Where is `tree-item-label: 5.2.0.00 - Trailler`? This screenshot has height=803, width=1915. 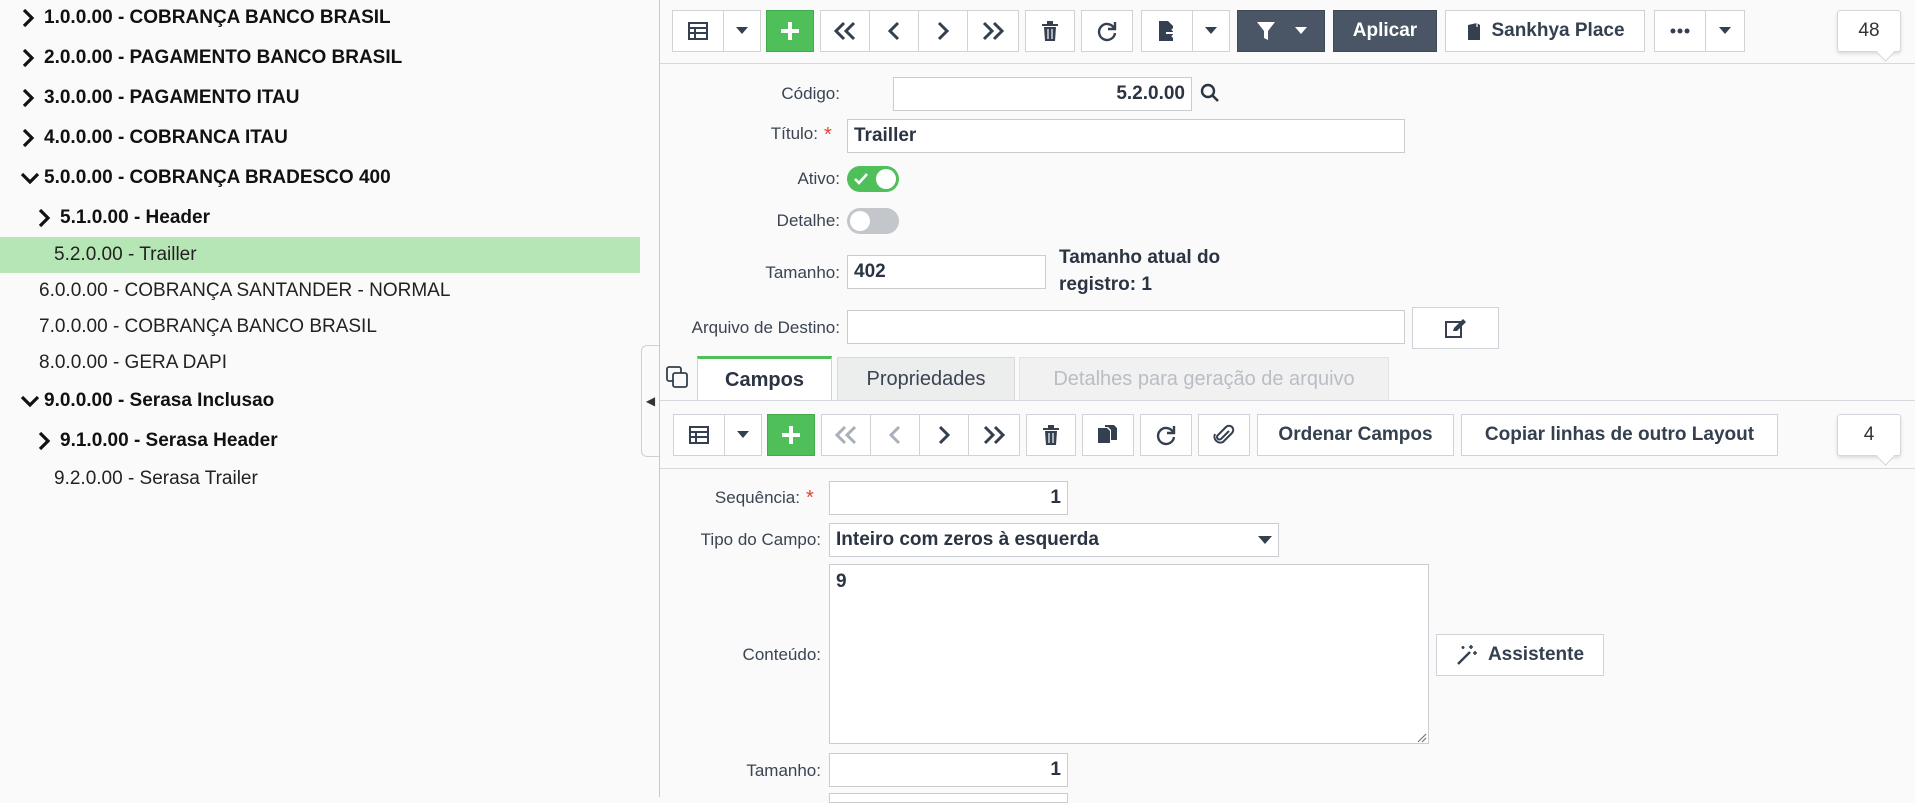 tree-item-label: 5.2.0.00 - Trailler is located at coordinates (125, 254).